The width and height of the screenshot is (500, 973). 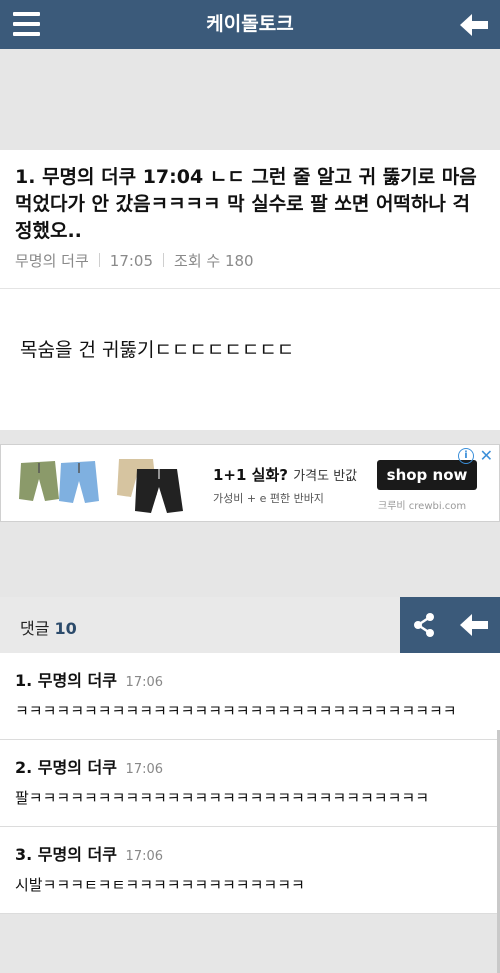 I want to click on comment-header: 3. 무명의 더쿠 17:06, so click(x=250, y=853).